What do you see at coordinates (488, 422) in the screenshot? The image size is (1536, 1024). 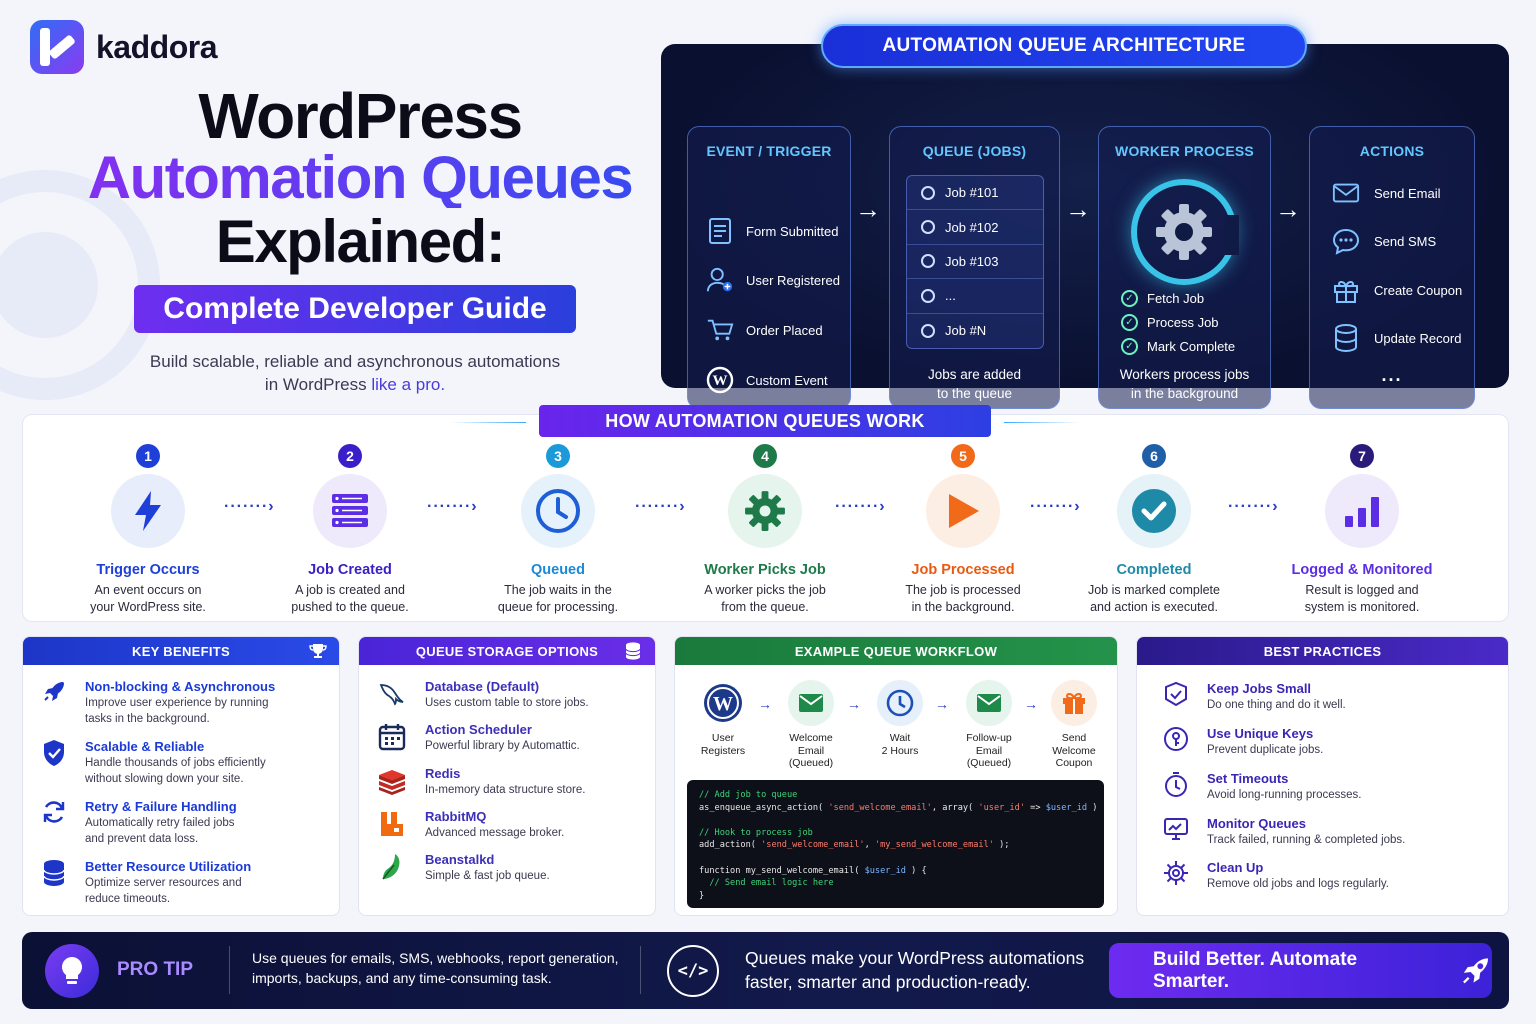 I see `title-rule-left` at bounding box center [488, 422].